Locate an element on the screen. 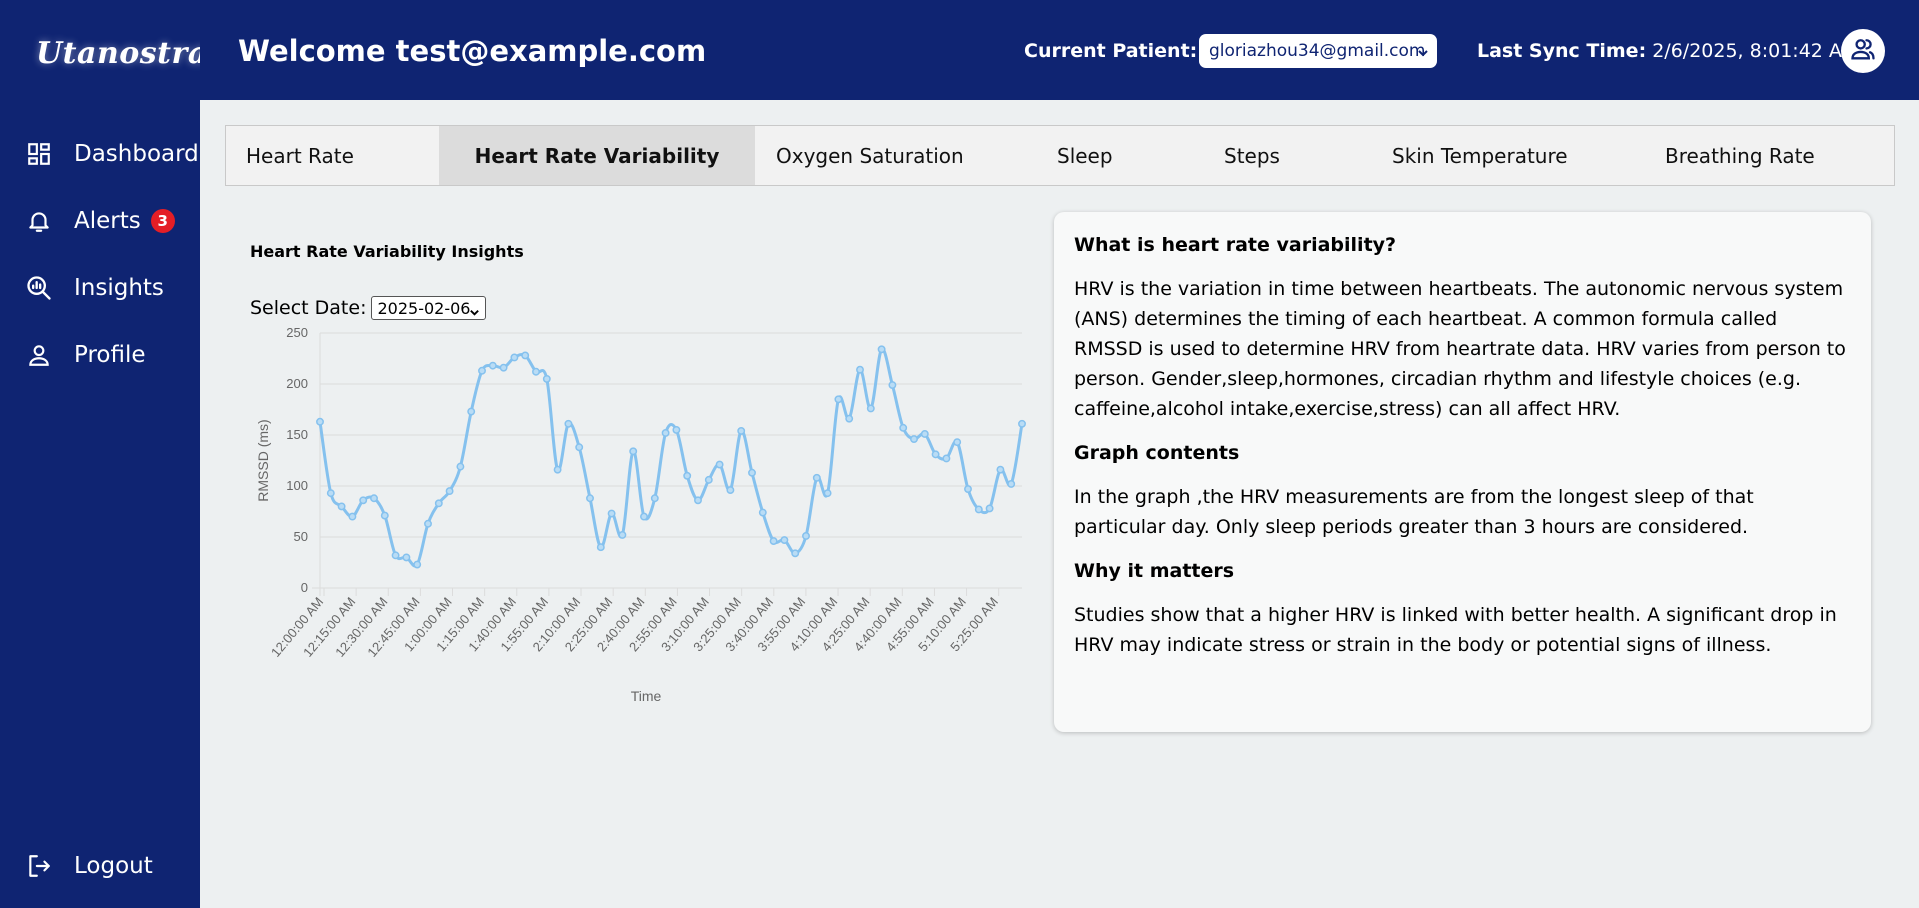  last-sync-time: Last Sync Time: 2/6/2025, 8:01:42 AM is located at coordinates (1667, 51).